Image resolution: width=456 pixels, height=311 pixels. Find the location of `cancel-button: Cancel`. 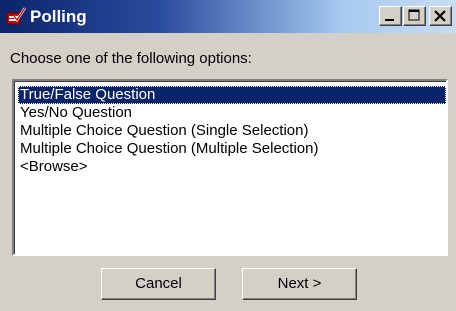

cancel-button: Cancel is located at coordinates (158, 284).